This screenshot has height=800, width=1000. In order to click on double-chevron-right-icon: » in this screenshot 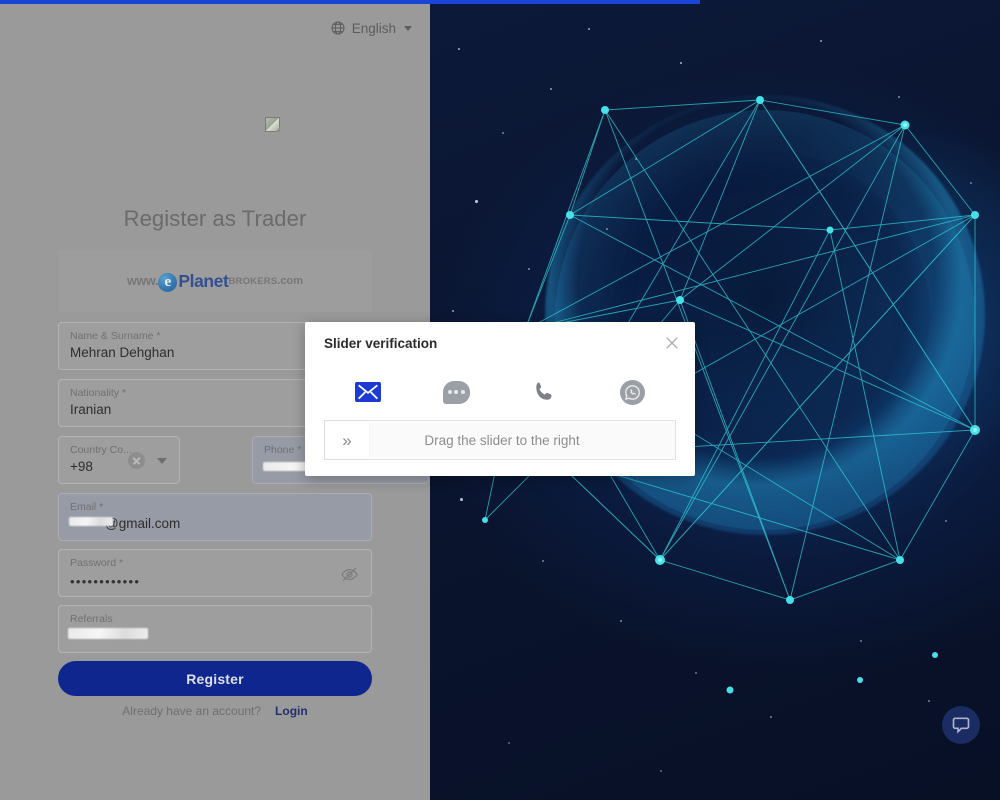, I will do `click(347, 440)`.